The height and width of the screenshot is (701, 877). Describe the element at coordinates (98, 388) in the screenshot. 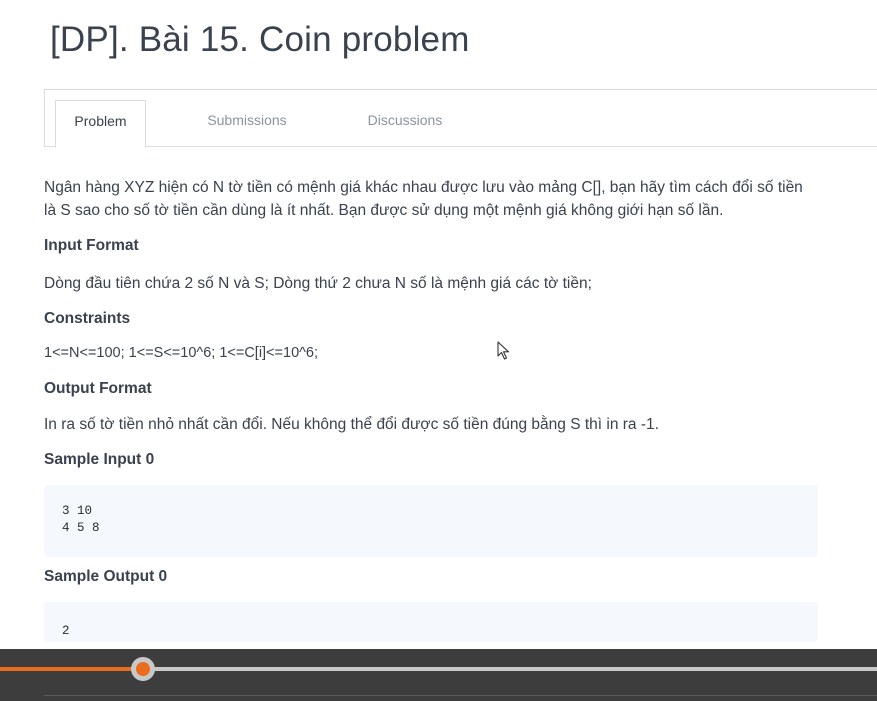

I see `output-format-heading: Output Format` at that location.